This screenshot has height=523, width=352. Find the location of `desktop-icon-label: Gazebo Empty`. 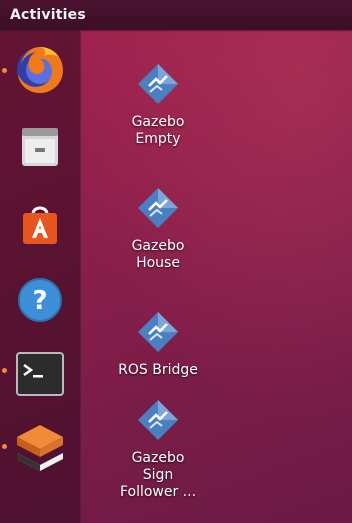

desktop-icon-label: Gazebo Empty is located at coordinates (158, 130).